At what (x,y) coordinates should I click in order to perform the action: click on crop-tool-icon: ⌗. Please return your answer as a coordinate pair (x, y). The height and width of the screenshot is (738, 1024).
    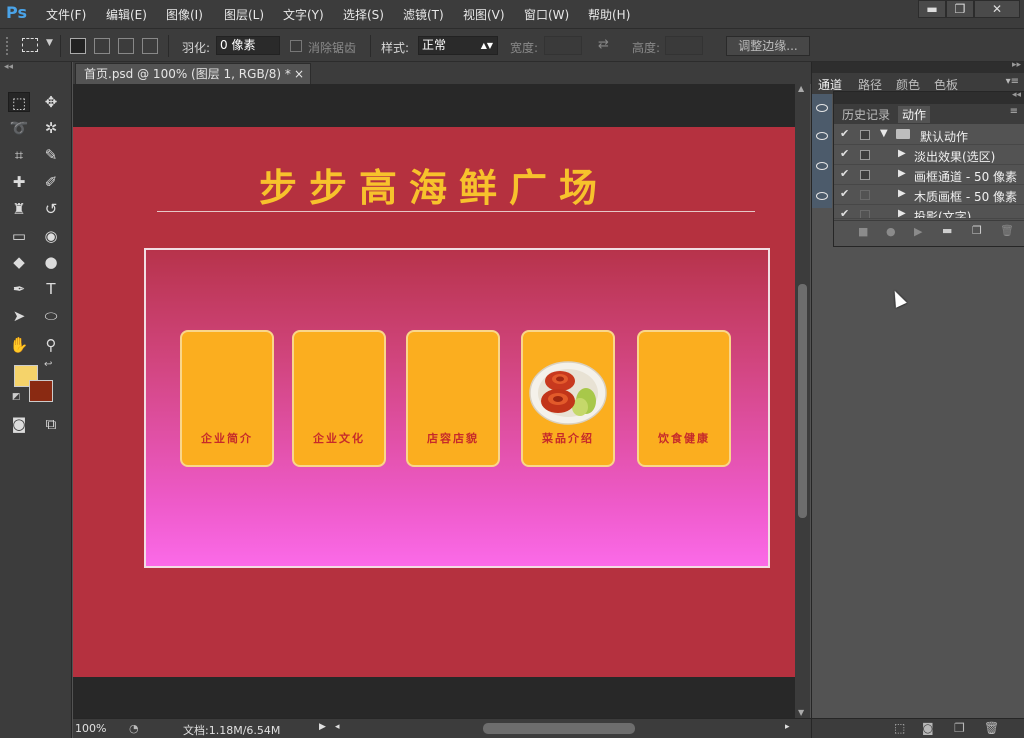
    Looking at the image, I should click on (19, 155).